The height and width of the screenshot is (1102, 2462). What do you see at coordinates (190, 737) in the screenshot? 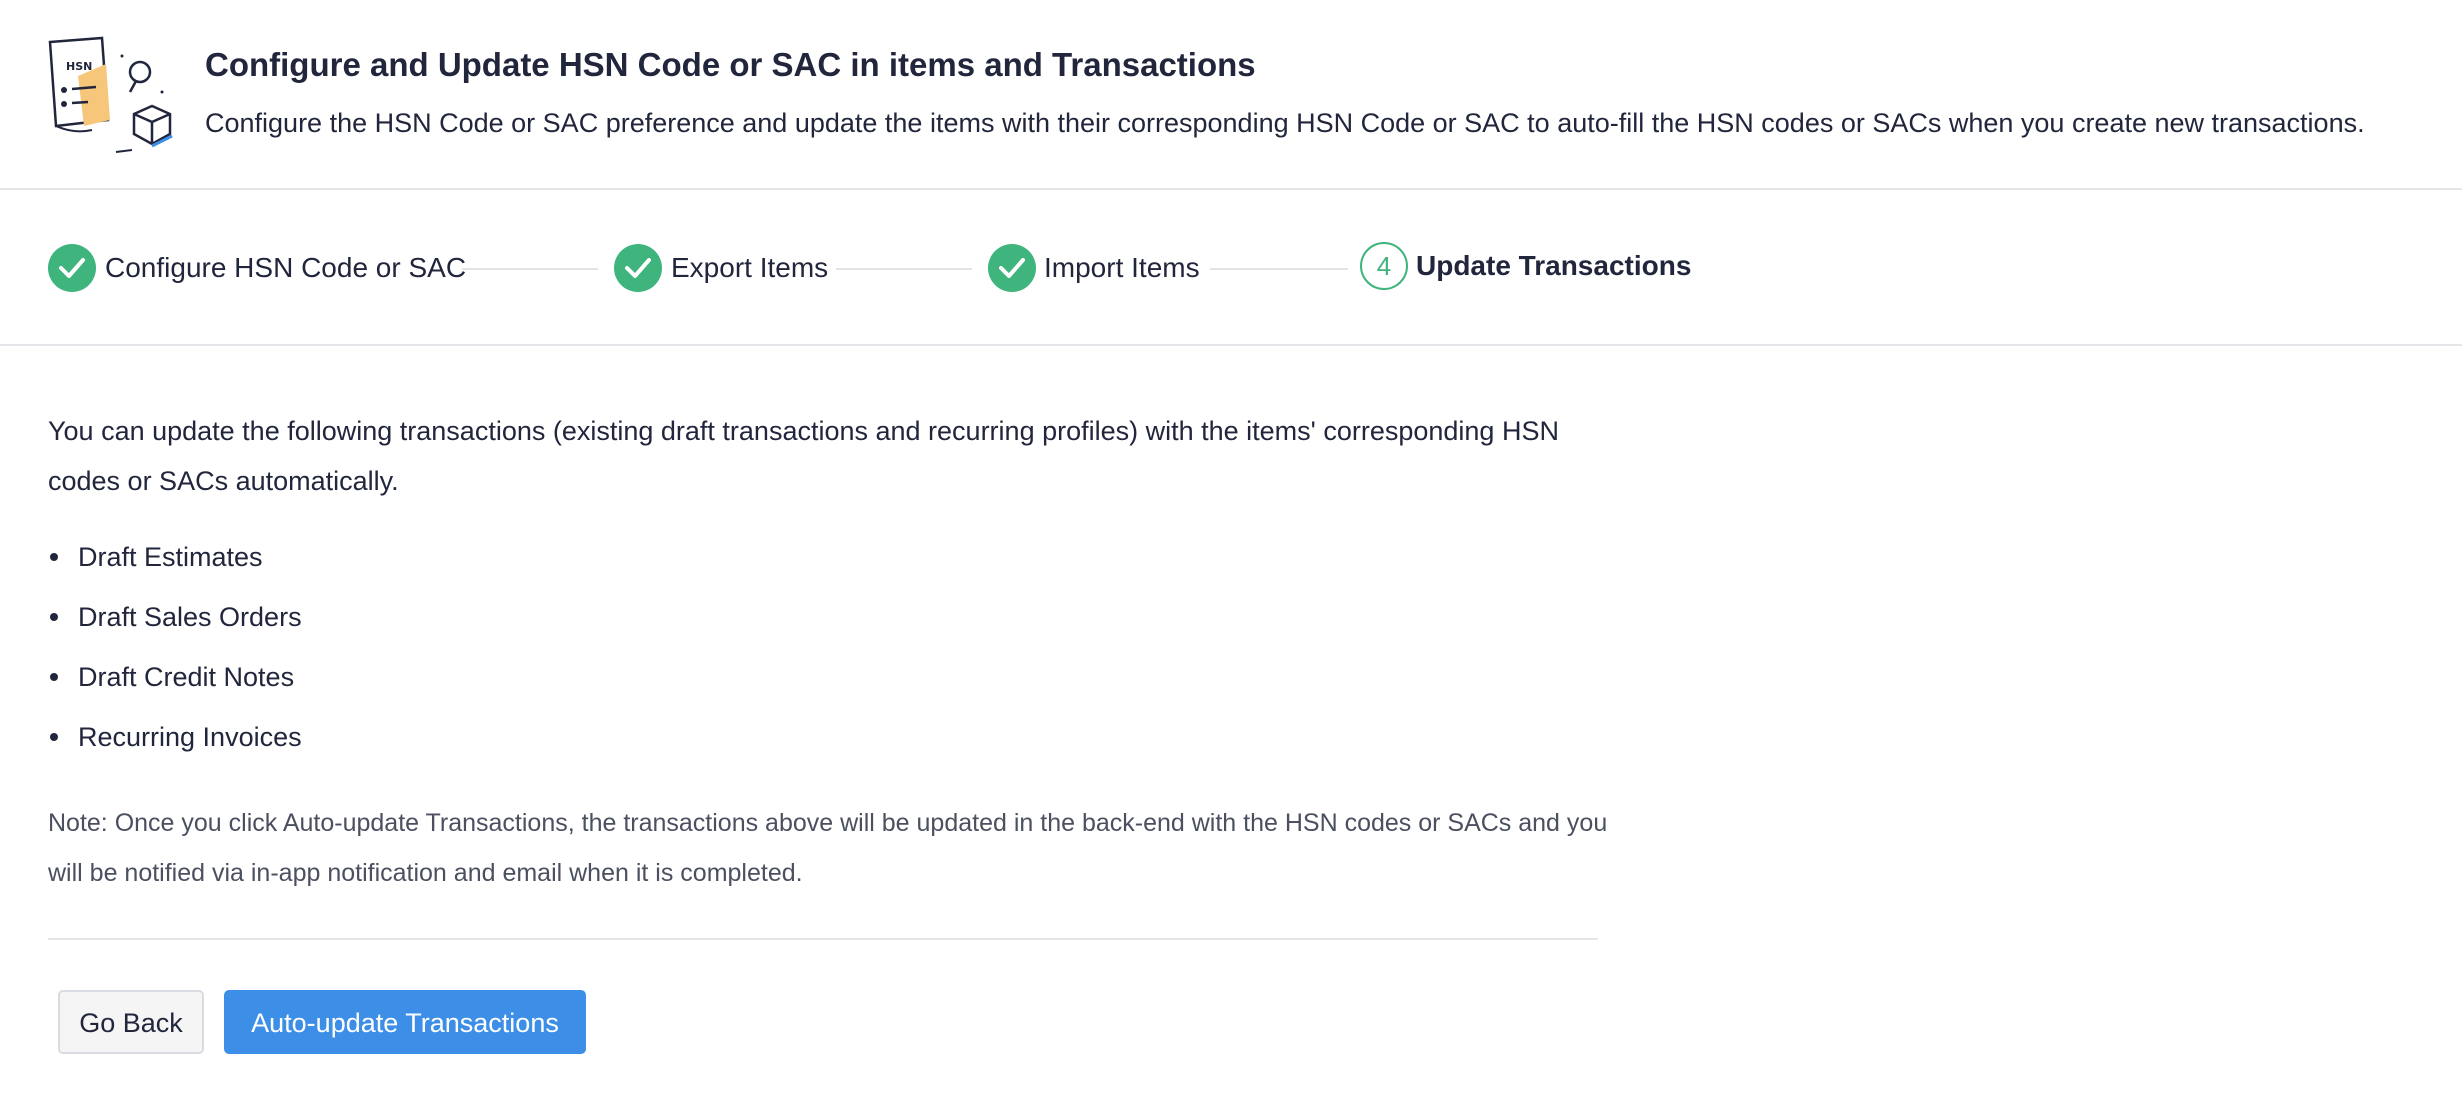
I see `list-item-label: Recurring Invoices` at bounding box center [190, 737].